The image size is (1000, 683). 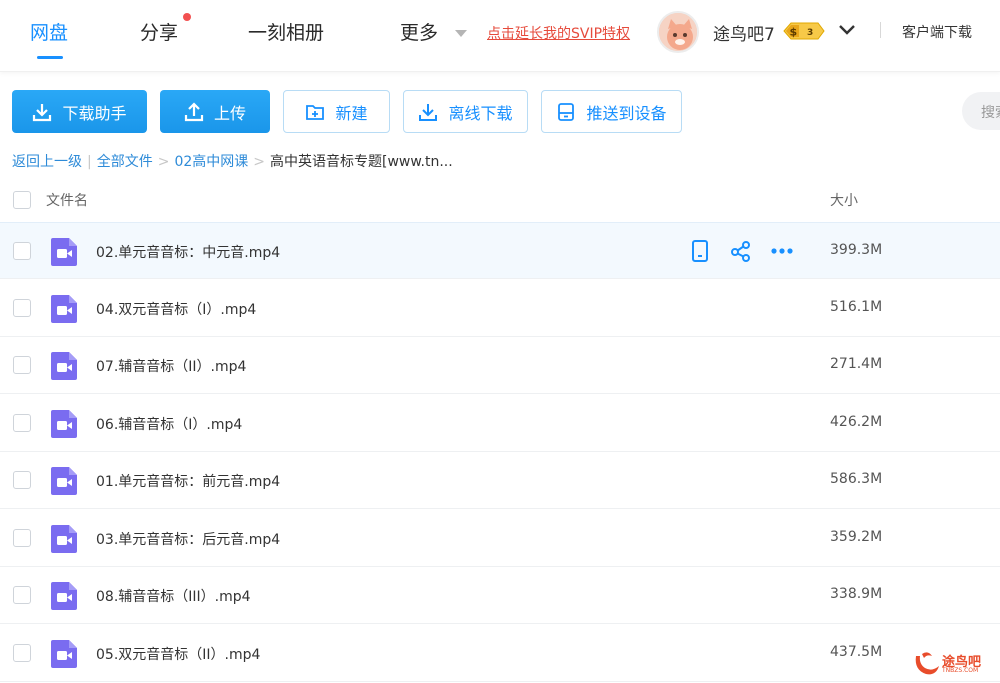 What do you see at coordinates (566, 112) in the screenshot?
I see `device-icon` at bounding box center [566, 112].